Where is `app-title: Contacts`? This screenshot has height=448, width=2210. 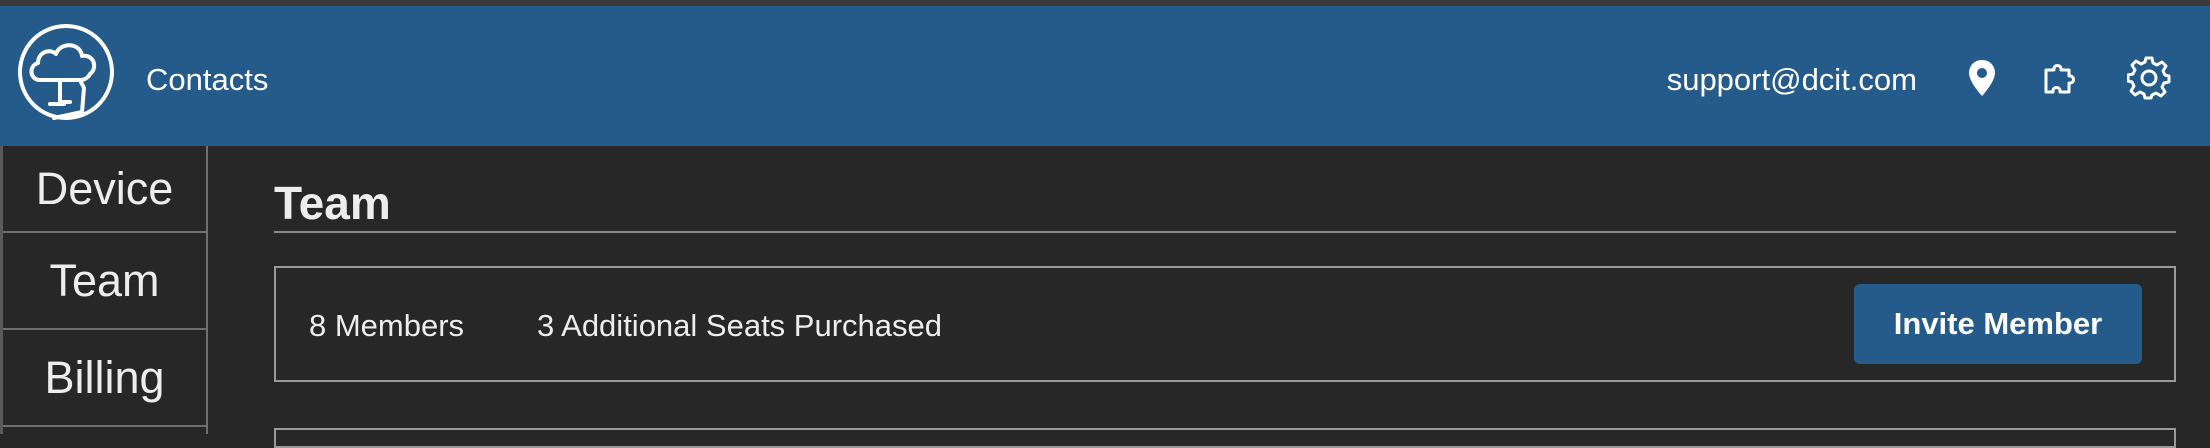 app-title: Contacts is located at coordinates (207, 80).